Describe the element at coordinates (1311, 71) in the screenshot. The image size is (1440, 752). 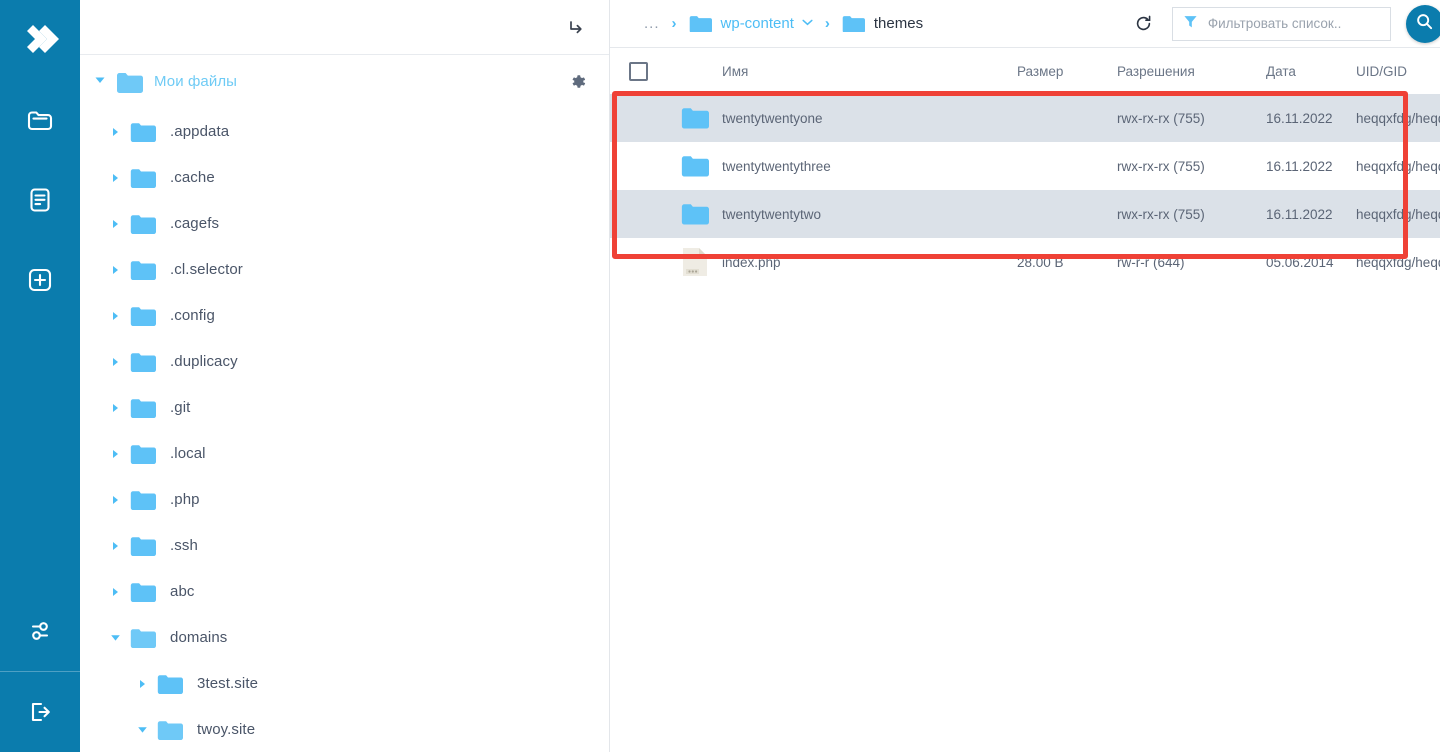
I see `column-header-date: Дата` at that location.